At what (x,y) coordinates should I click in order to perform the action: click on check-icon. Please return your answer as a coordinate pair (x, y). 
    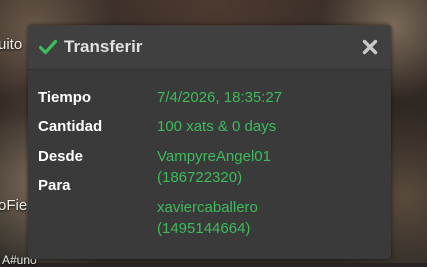
    Looking at the image, I should click on (48, 47).